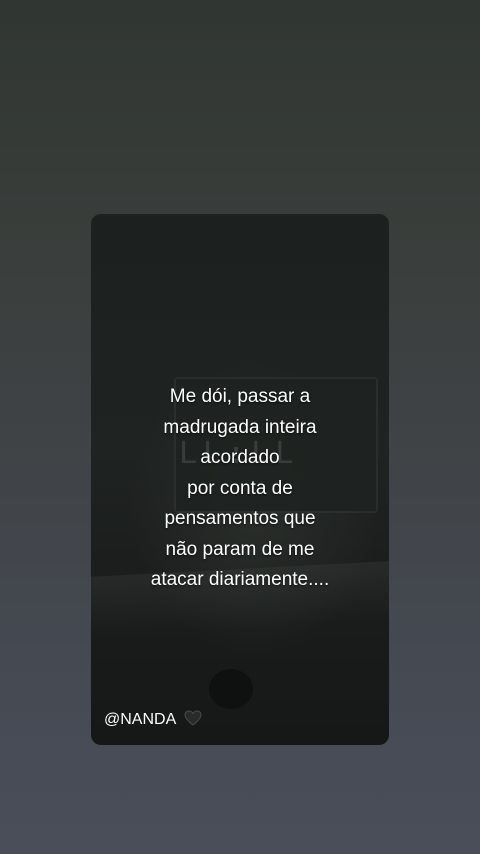  What do you see at coordinates (240, 427) in the screenshot?
I see `caption-line: madrugada inteira` at bounding box center [240, 427].